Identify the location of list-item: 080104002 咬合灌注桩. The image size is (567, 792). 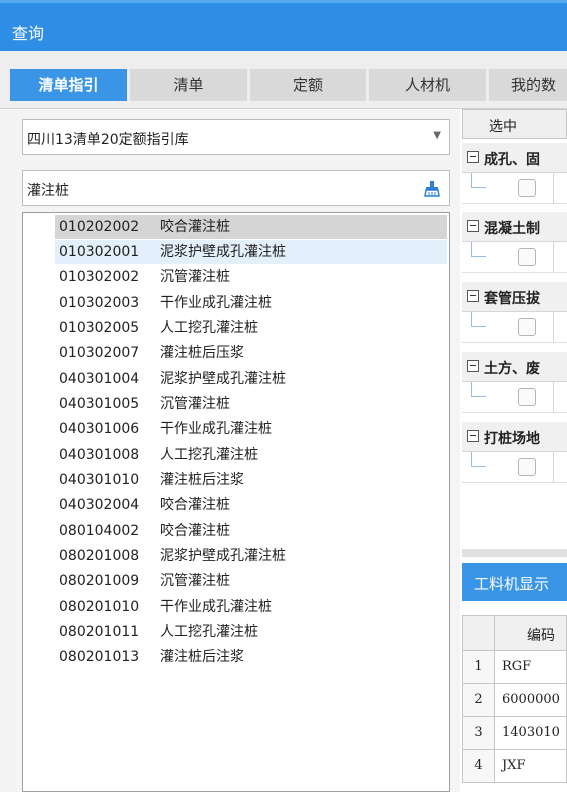
(251, 531).